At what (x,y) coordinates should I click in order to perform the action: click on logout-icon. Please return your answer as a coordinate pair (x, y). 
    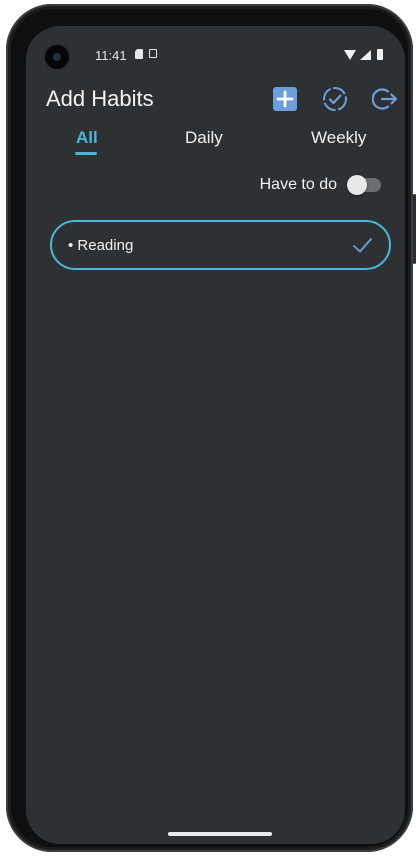
    Looking at the image, I should click on (384, 99).